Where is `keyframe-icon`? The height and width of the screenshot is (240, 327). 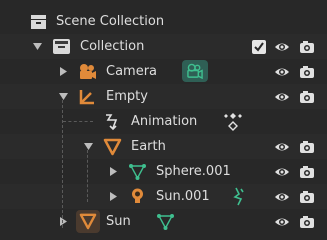 keyframe-icon is located at coordinates (233, 121).